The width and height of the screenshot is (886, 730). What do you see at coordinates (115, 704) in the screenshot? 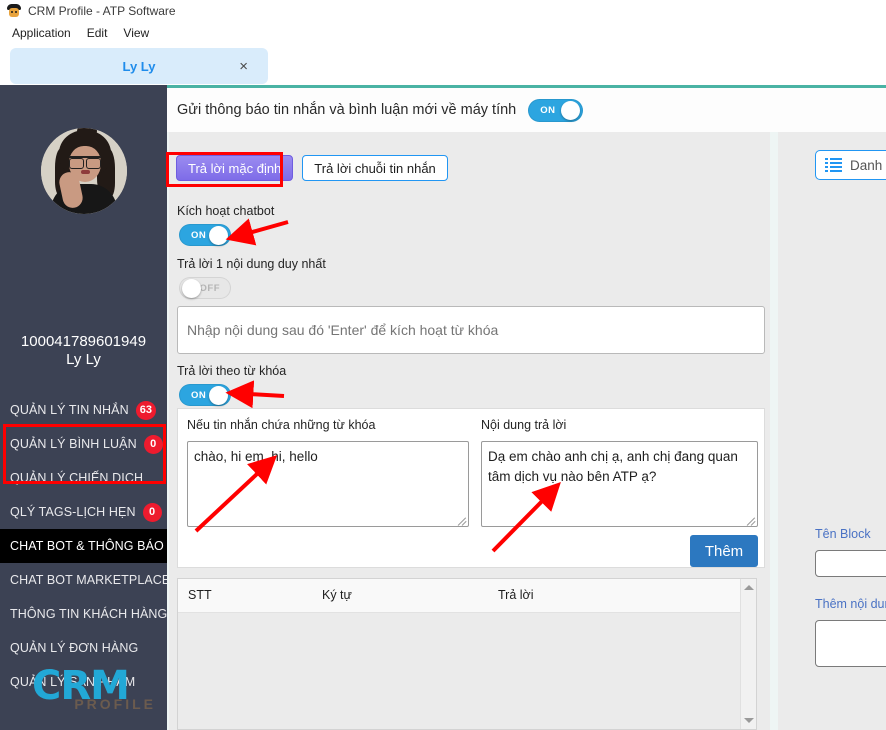
I see `logo-secondary-text: PROFILE` at bounding box center [115, 704].